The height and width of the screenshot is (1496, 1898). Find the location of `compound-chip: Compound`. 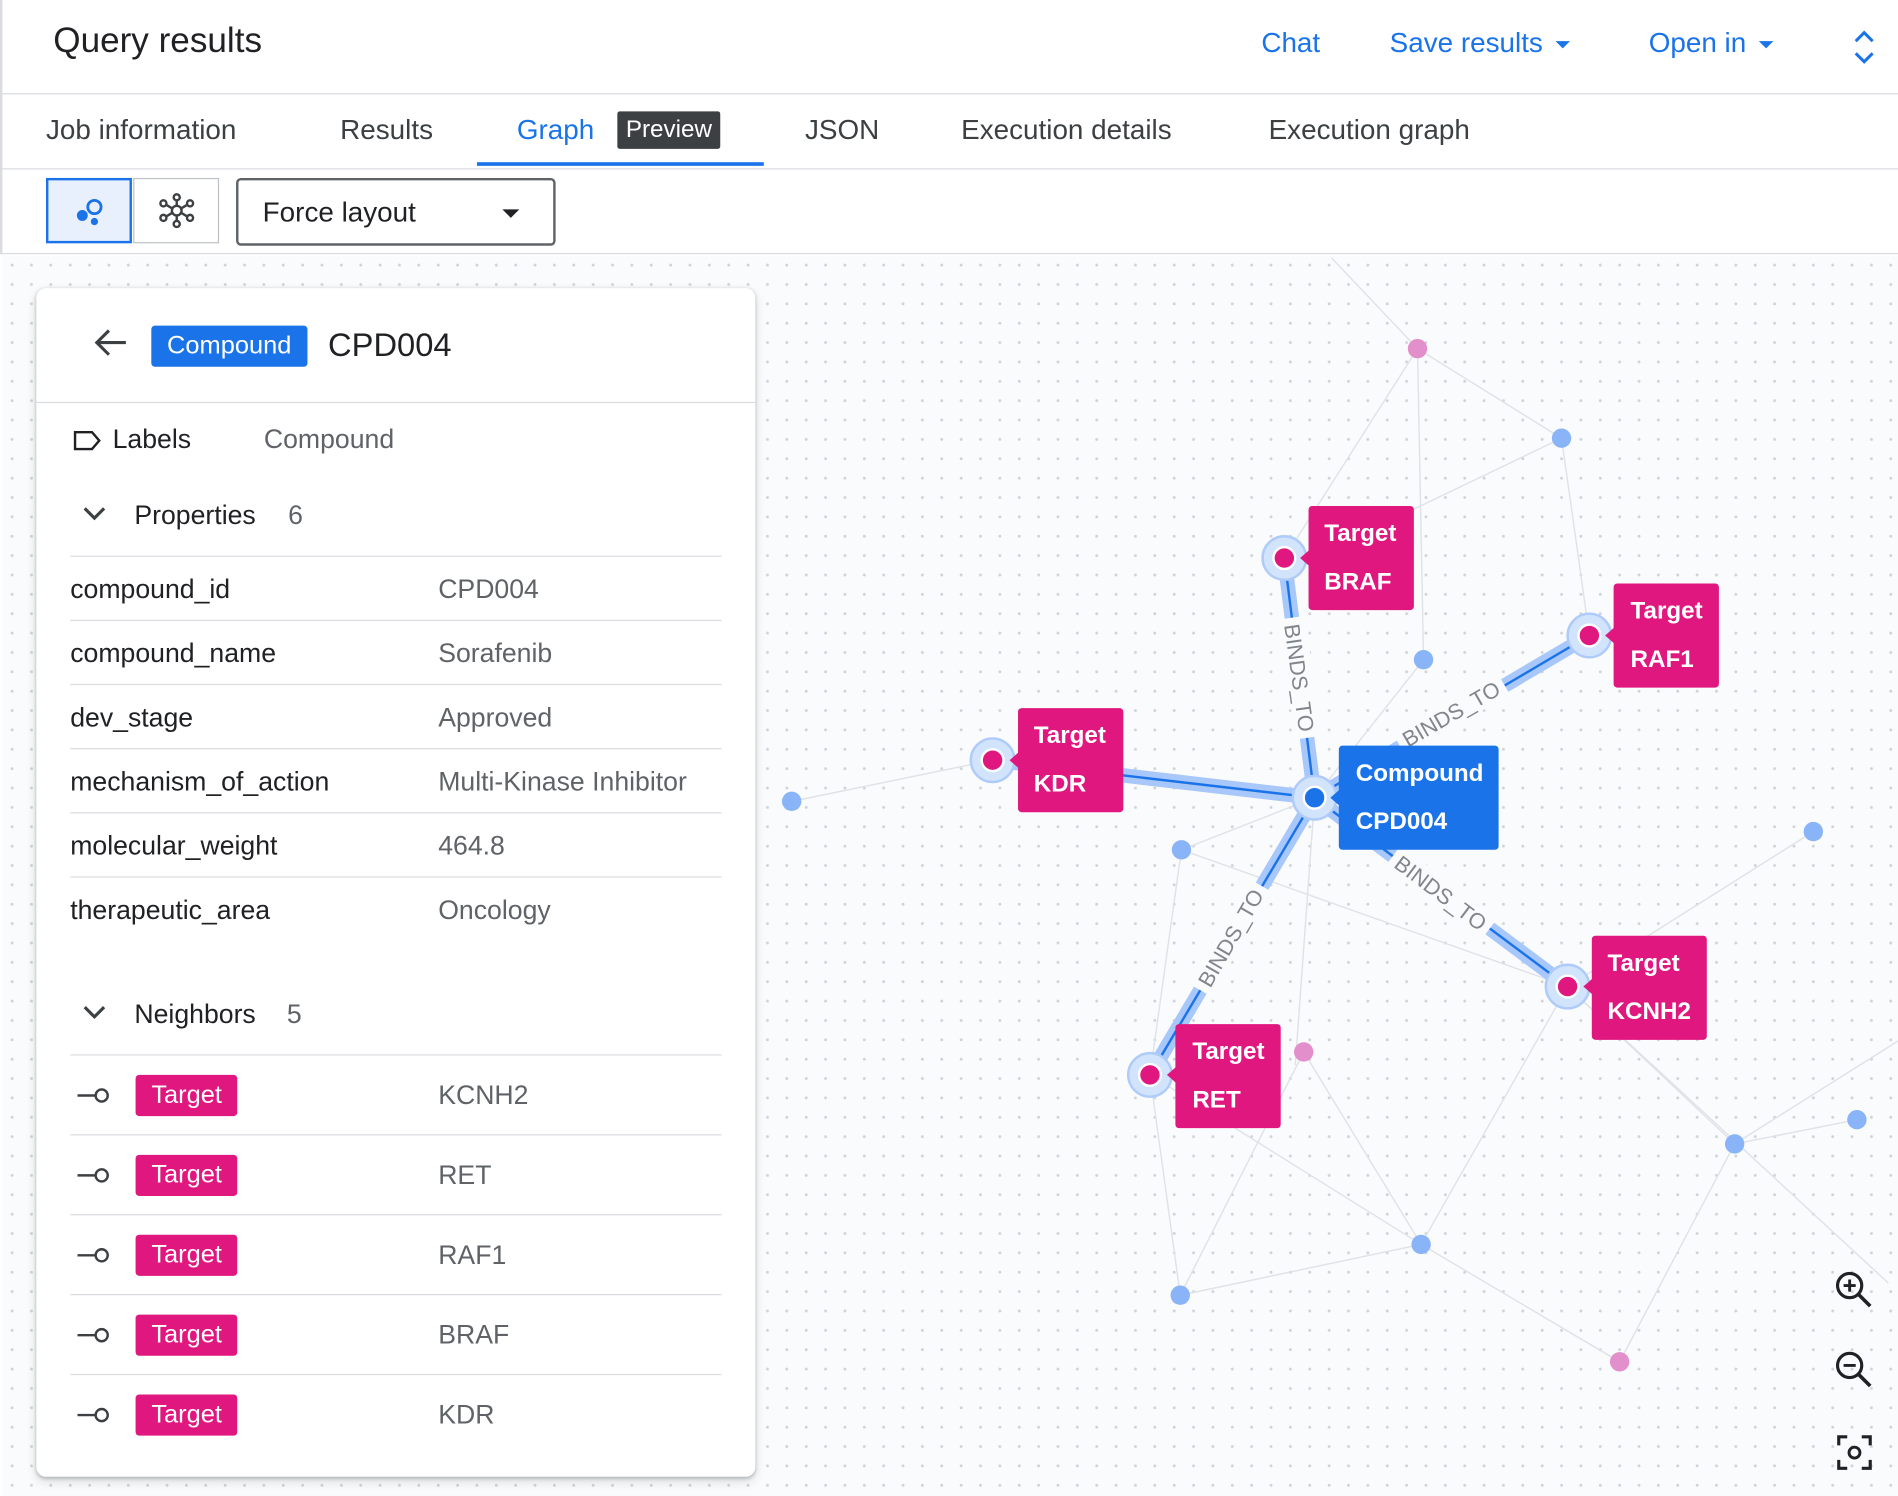

compound-chip: Compound is located at coordinates (229, 346).